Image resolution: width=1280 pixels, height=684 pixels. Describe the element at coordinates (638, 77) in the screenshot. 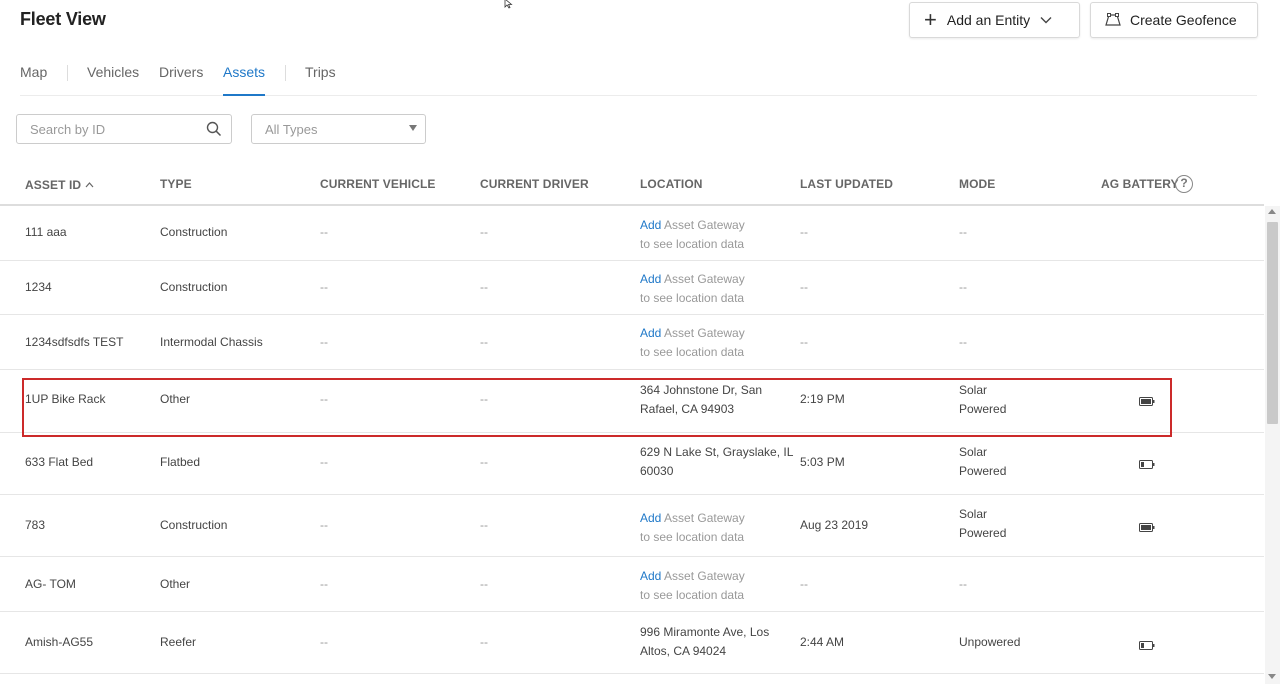

I see `tab-bar: Map Vehicles Drivers Assets Trips` at that location.